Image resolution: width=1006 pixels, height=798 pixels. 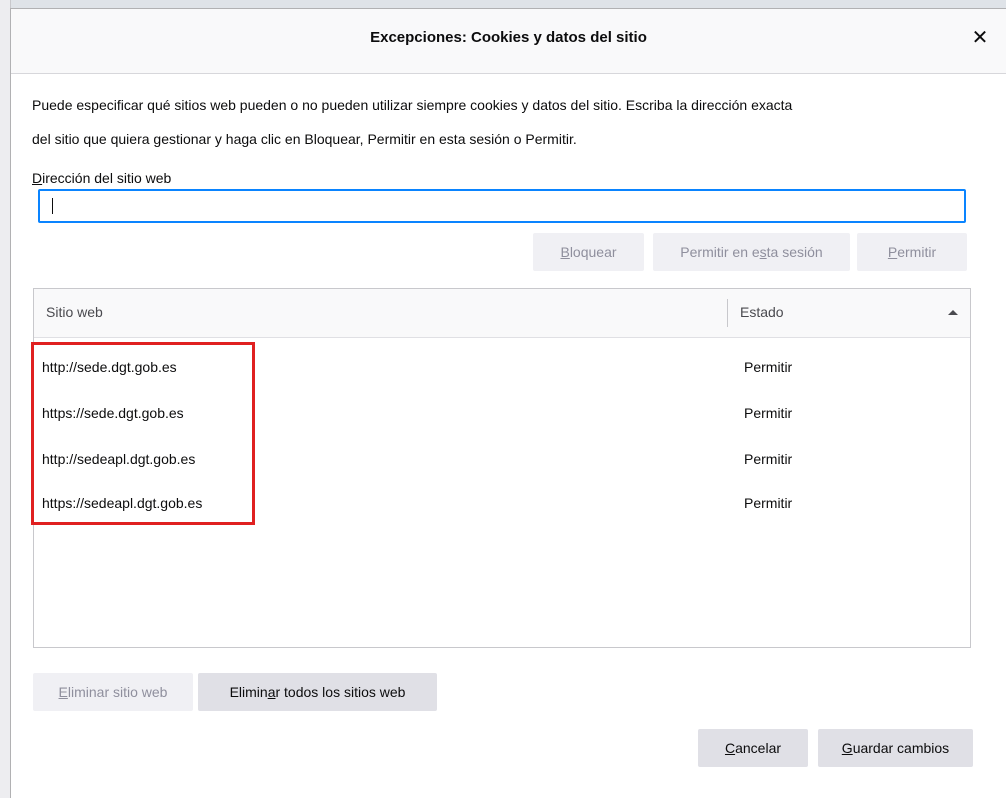 I want to click on save-label: uardar cambios, so click(x=901, y=748).